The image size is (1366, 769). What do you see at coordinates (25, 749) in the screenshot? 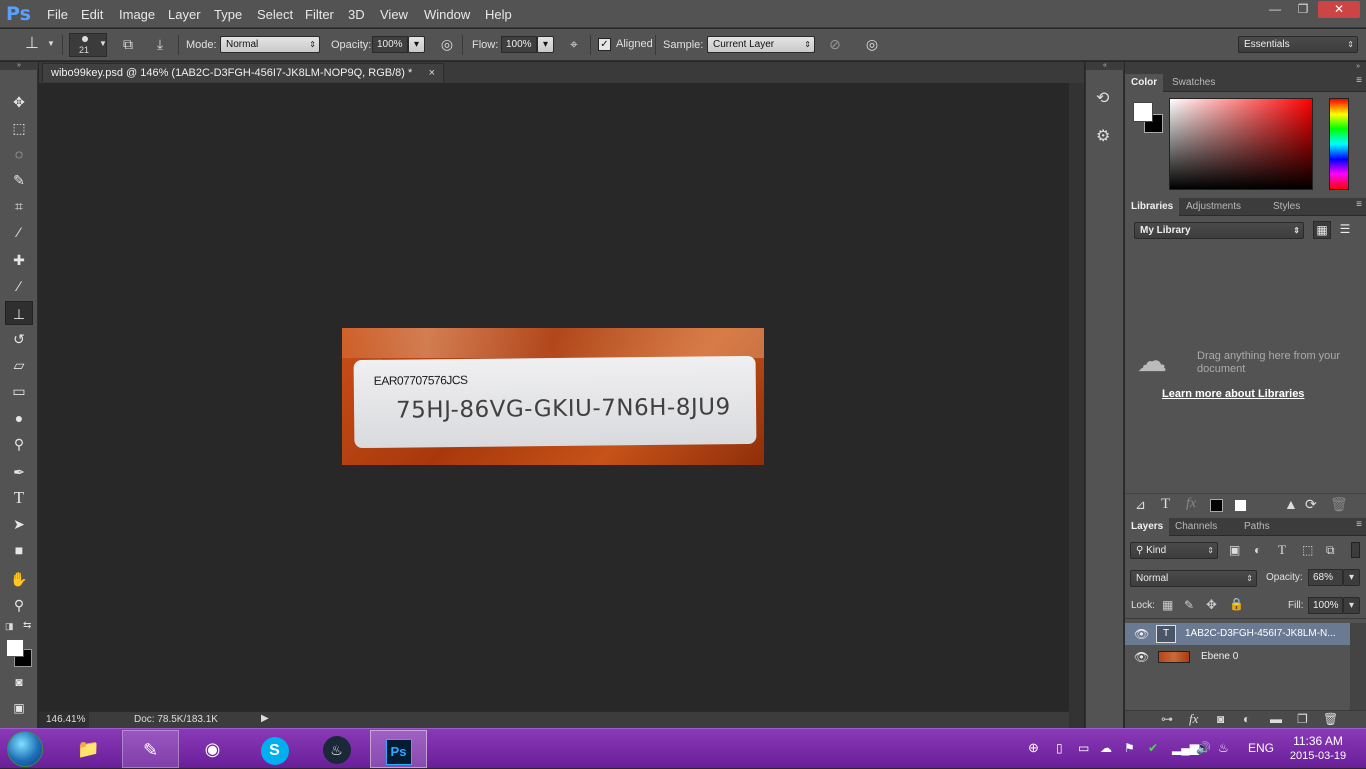
I see `start-button` at bounding box center [25, 749].